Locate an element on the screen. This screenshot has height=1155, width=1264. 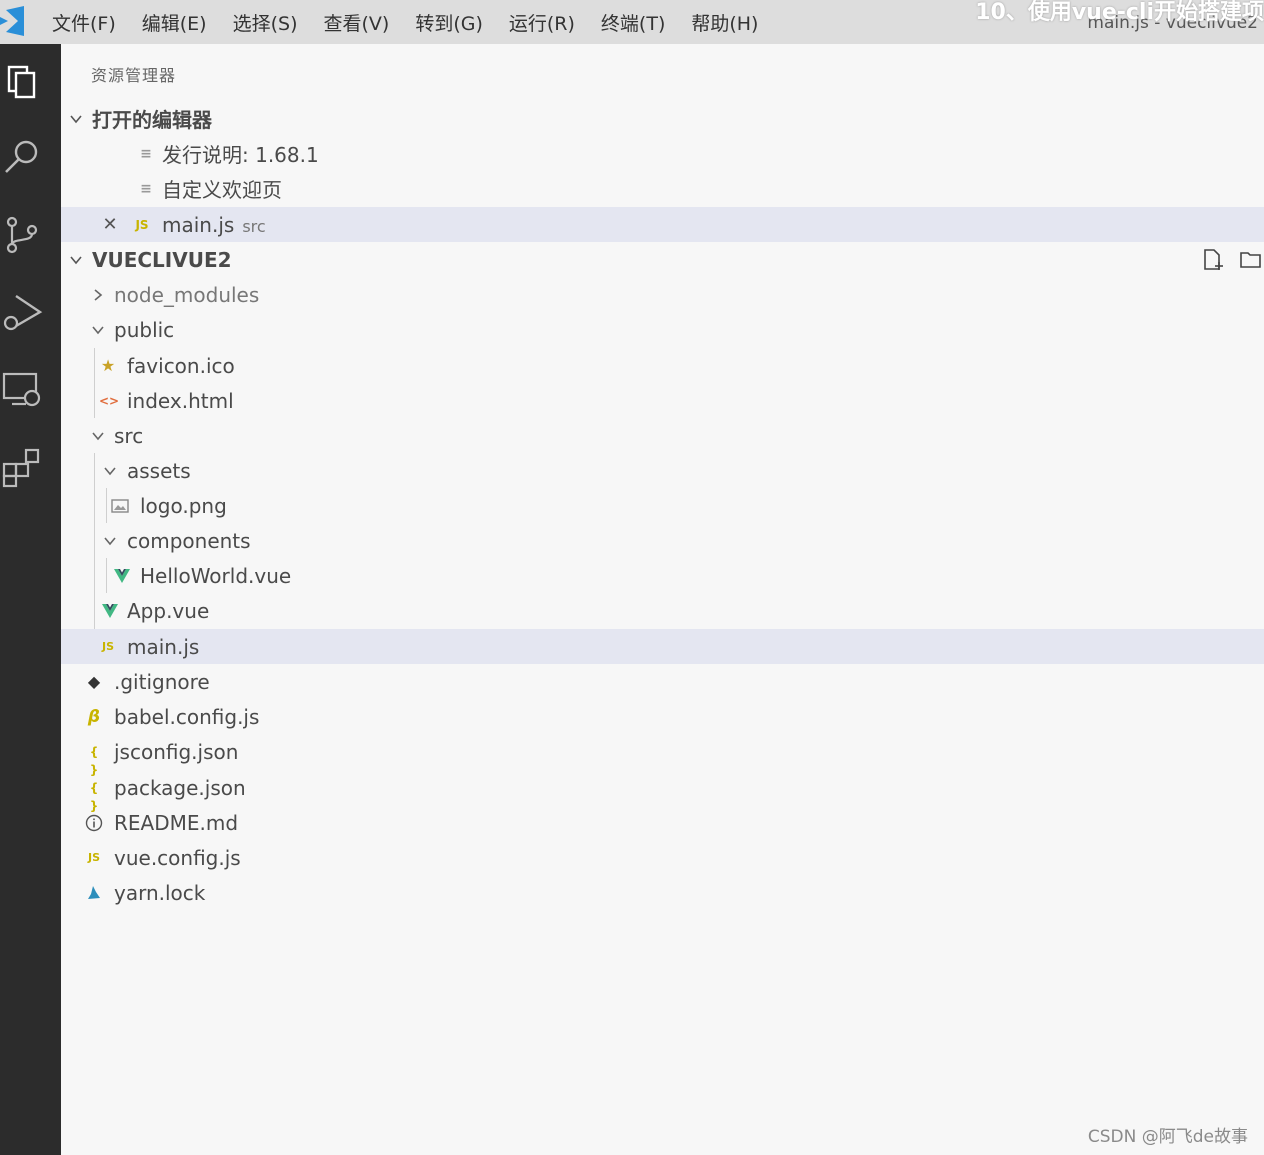
tree-file: β babel.config.js is located at coordinates (662, 716).